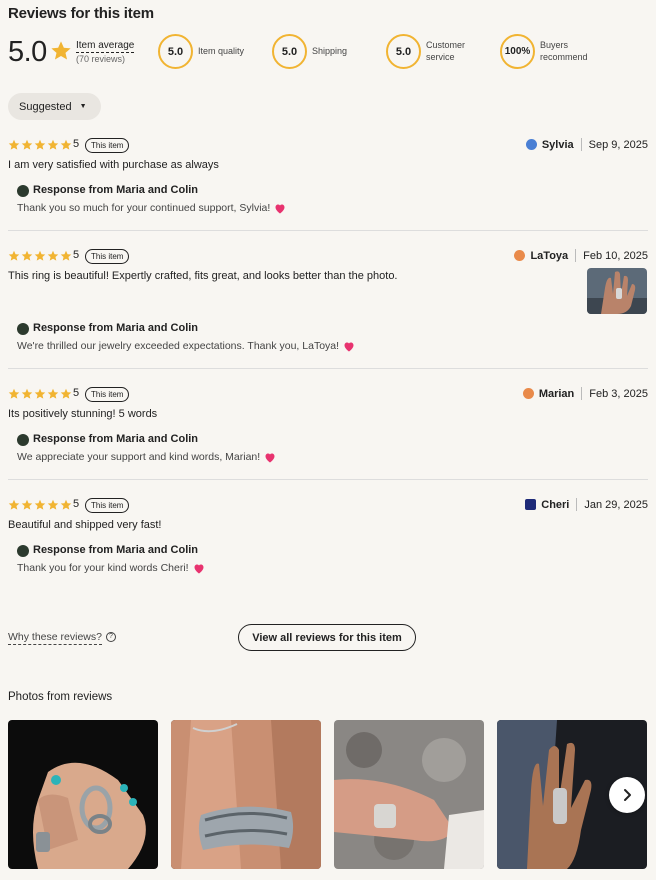  I want to click on ring-hand-photo-icon, so click(617, 291).